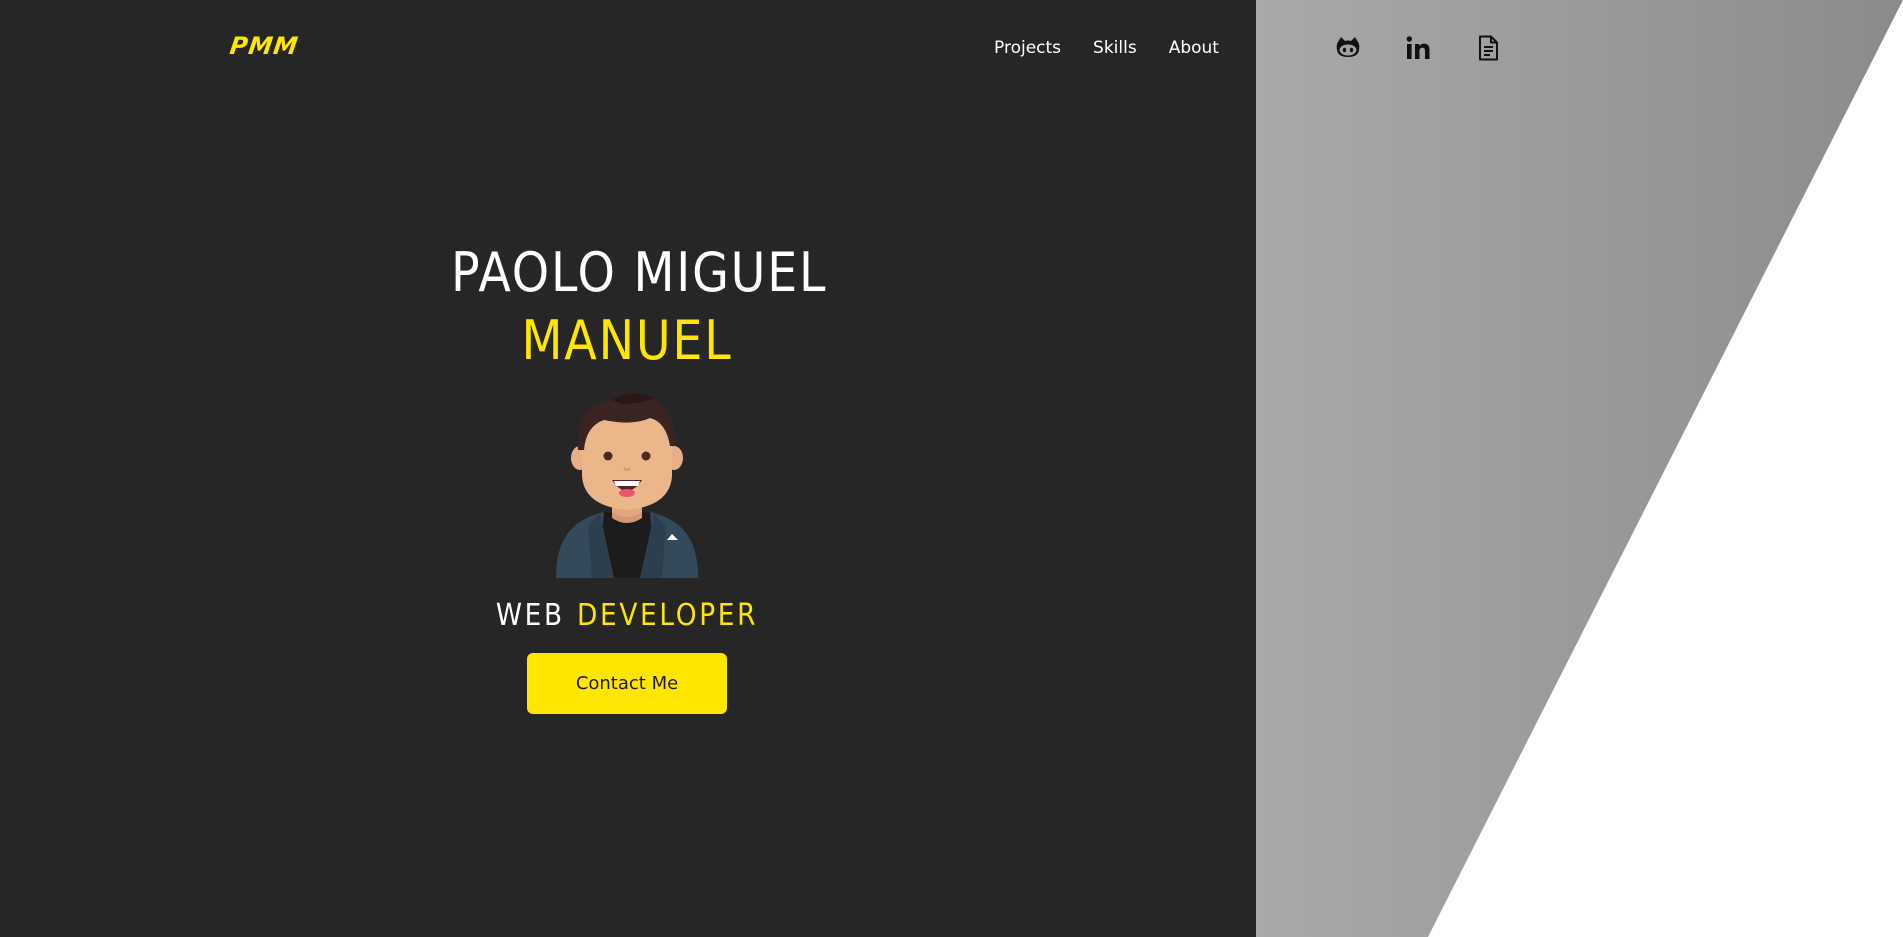 The height and width of the screenshot is (937, 1903). What do you see at coordinates (530, 615) in the screenshot?
I see `role-prefix: WEB` at bounding box center [530, 615].